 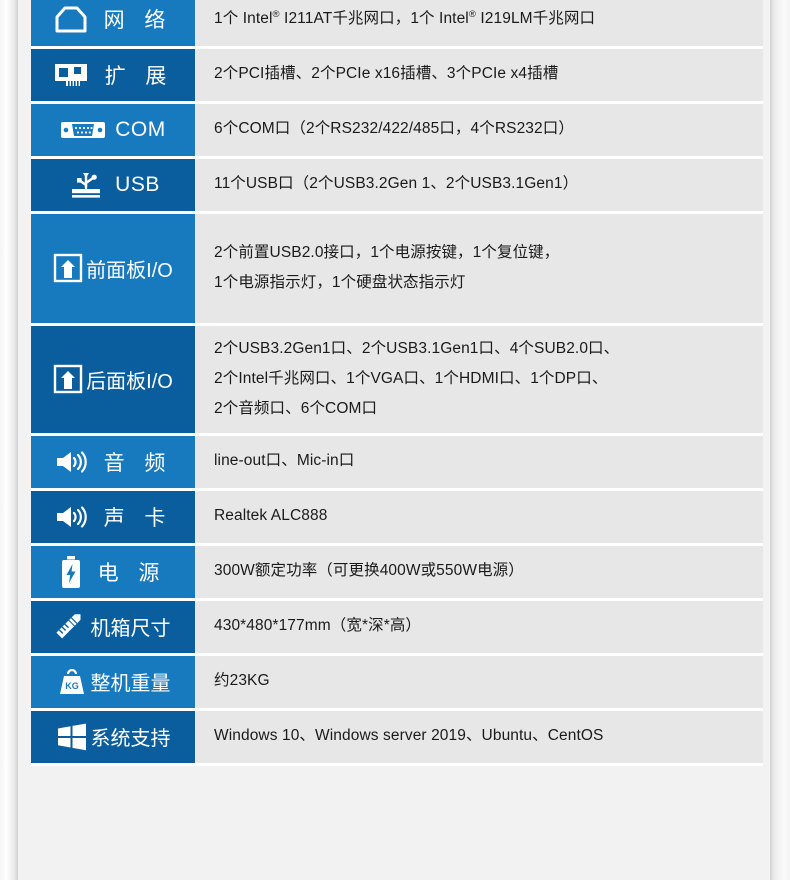 I want to click on battery-power-icon, so click(x=71, y=572).